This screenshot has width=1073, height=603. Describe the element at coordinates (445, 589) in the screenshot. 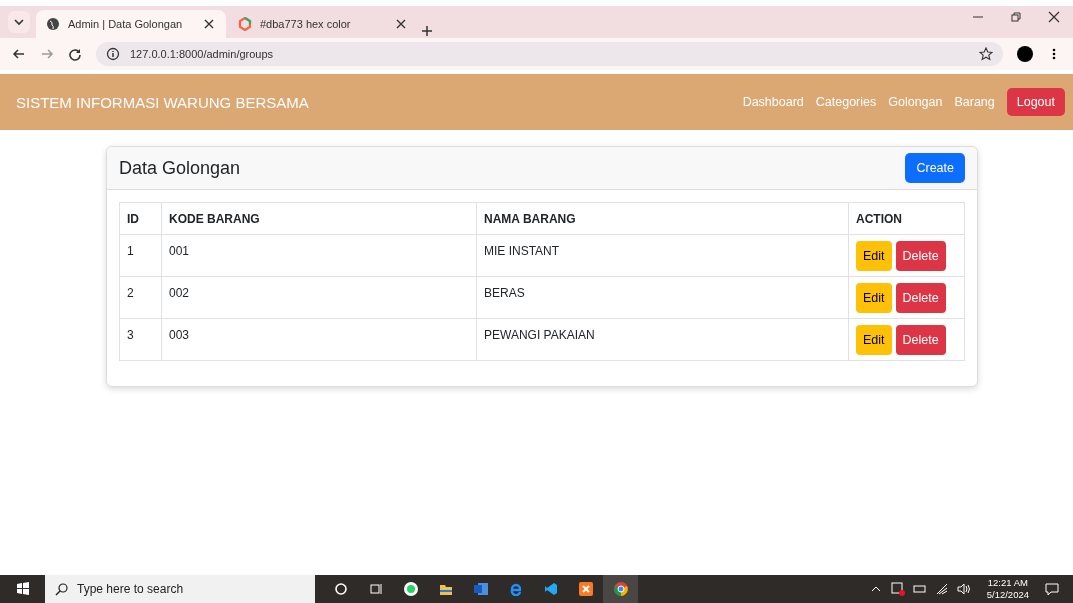

I see `folder-icon` at that location.